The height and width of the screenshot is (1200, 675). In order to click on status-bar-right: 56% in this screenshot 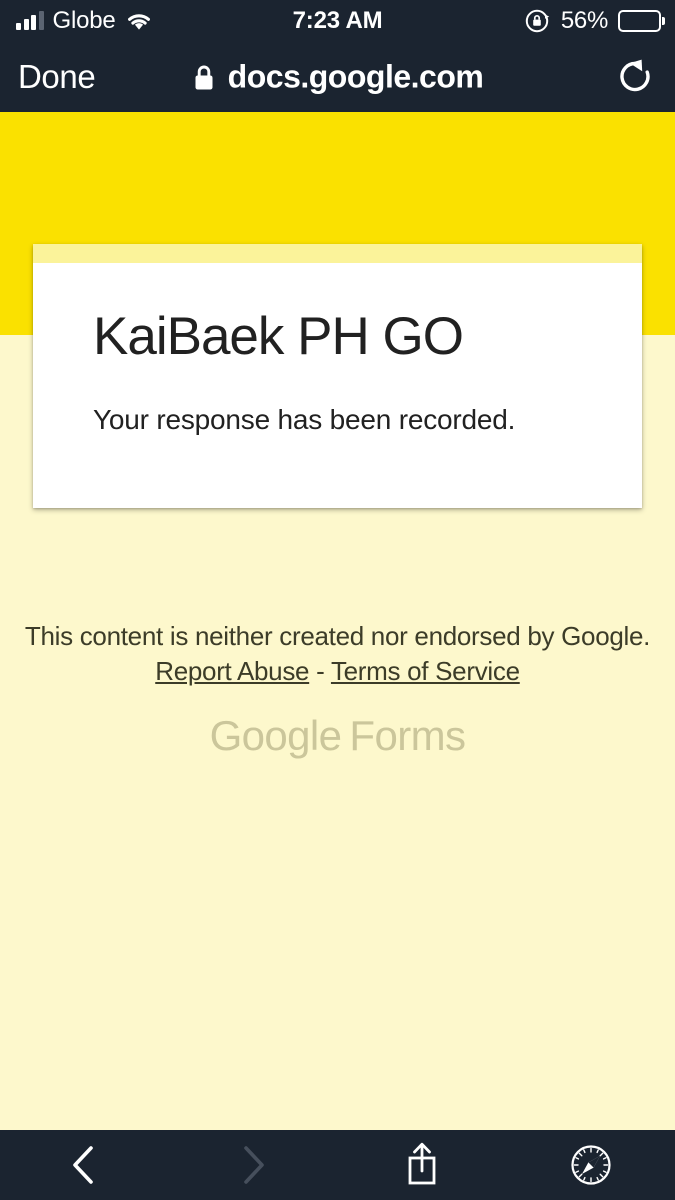, I will do `click(595, 21)`.